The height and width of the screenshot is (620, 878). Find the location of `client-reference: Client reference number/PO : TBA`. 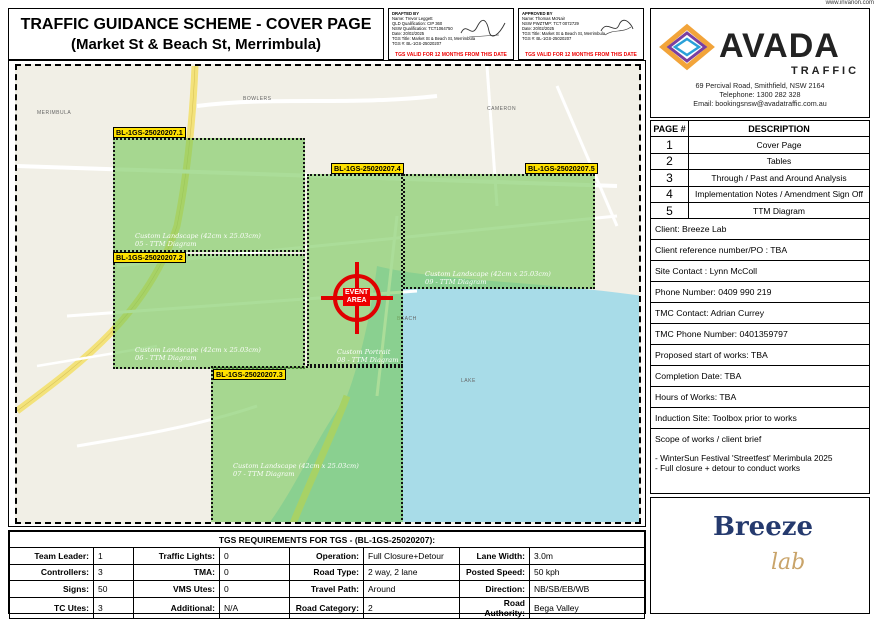

client-reference: Client reference number/PO : TBA is located at coordinates (760, 250).